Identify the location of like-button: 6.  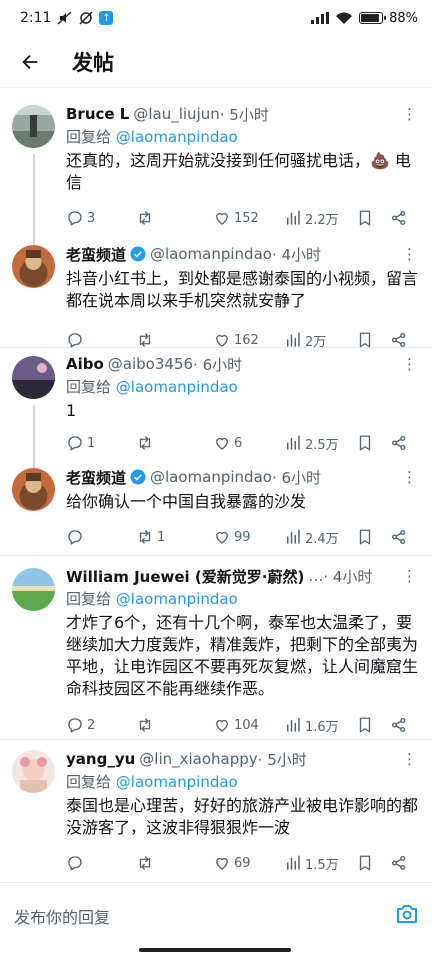
(227, 443).